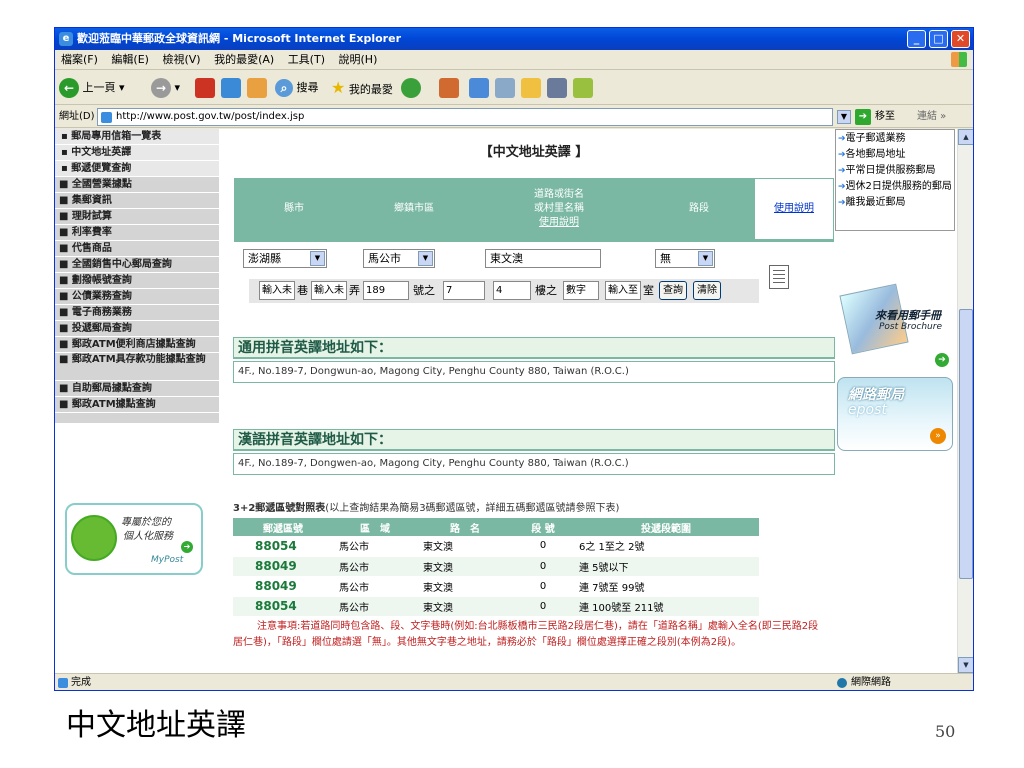 This screenshot has height=768, width=1024. I want to click on quick-link: ➔平常日提供服務郵局, so click(895, 171).